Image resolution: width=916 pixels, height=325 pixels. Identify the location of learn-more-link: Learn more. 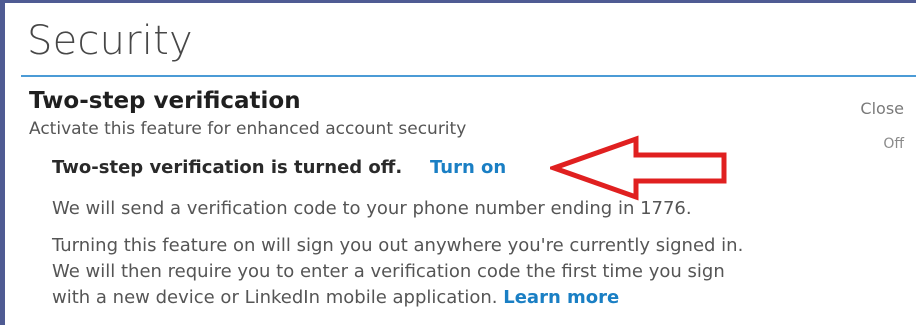
(561, 297).